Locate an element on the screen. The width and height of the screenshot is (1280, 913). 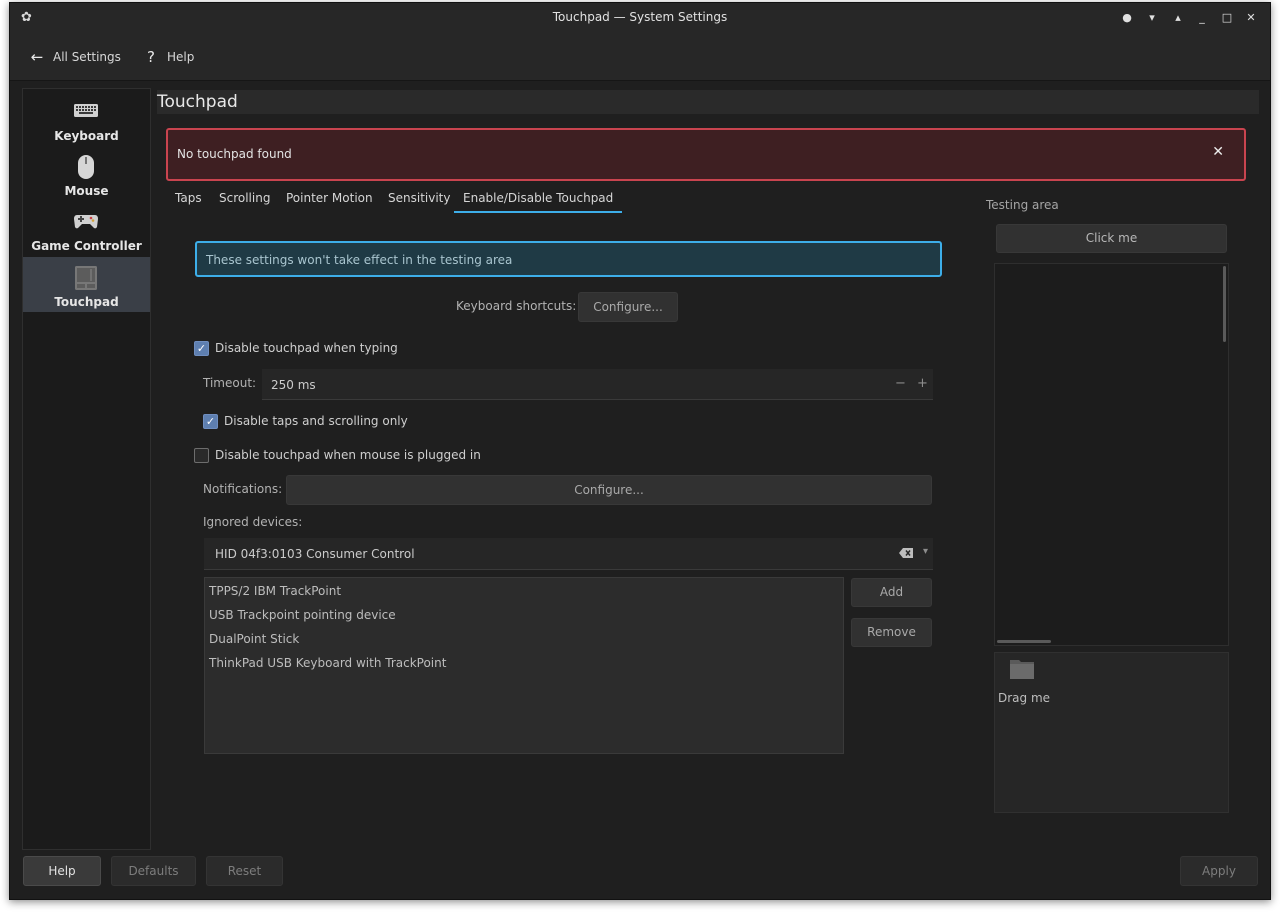
error-message: No touchpad found is located at coordinates (234, 154).